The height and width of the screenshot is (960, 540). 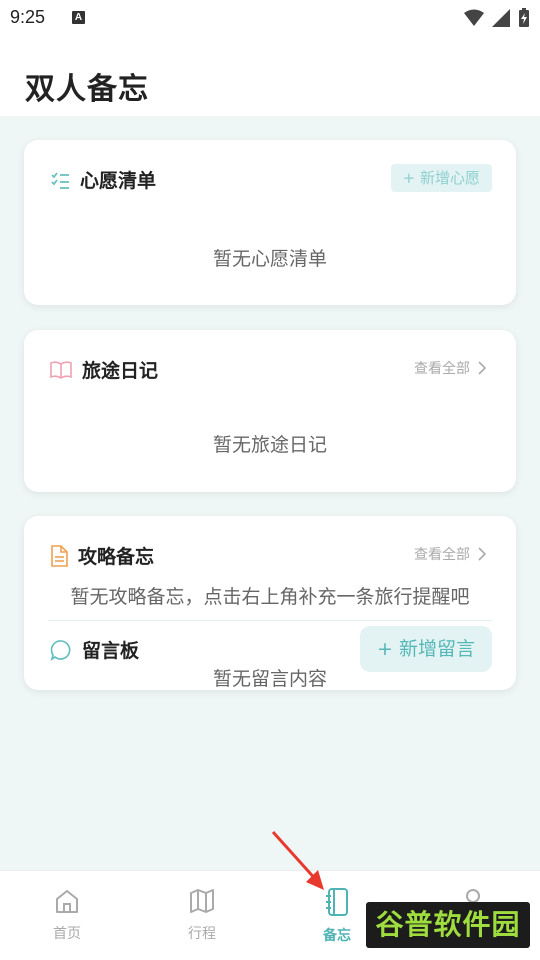 What do you see at coordinates (270, 78) in the screenshot?
I see `app-header: 双人备忘` at bounding box center [270, 78].